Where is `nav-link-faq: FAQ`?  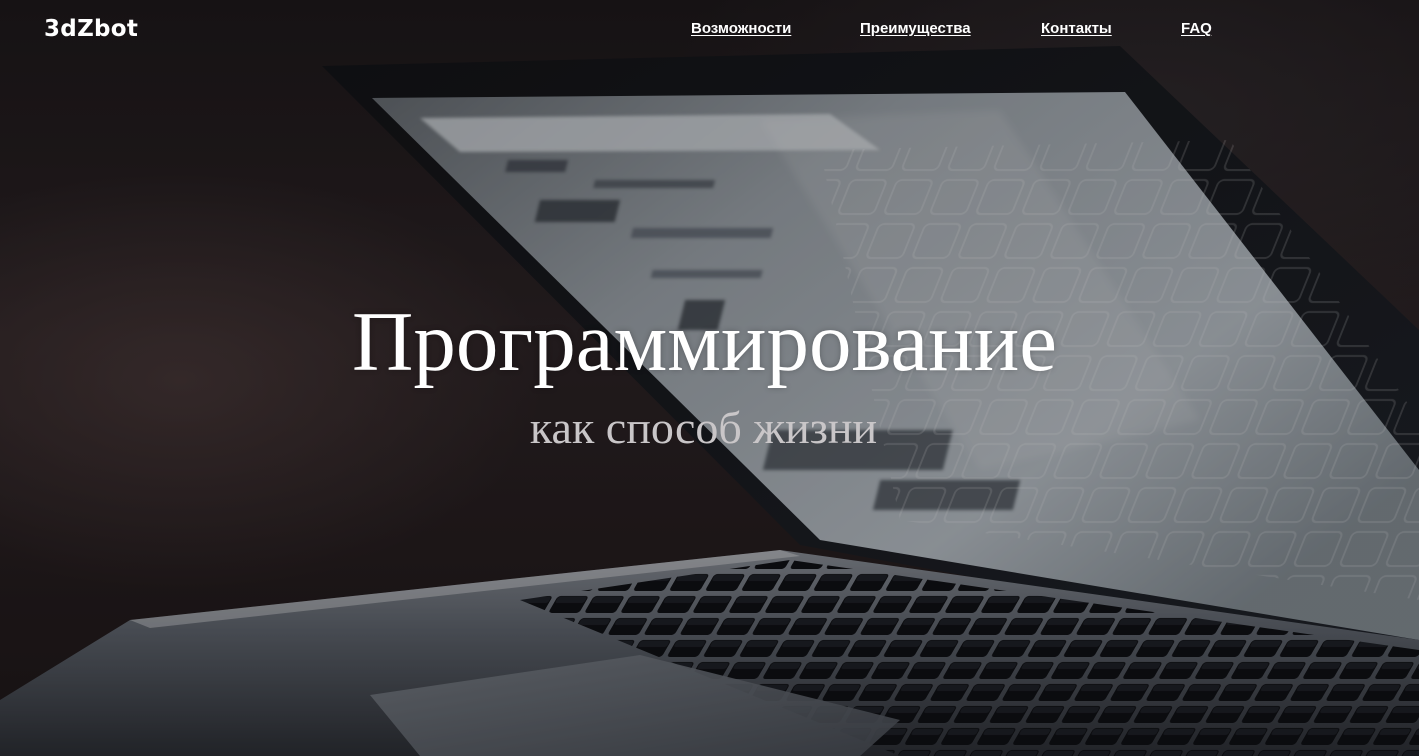 nav-link-faq: FAQ is located at coordinates (1196, 28).